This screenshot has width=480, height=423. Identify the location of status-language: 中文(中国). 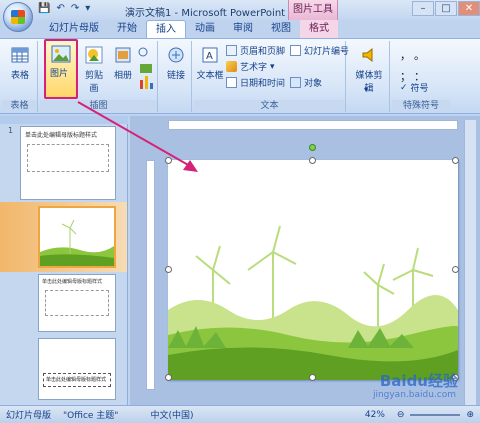
(172, 416).